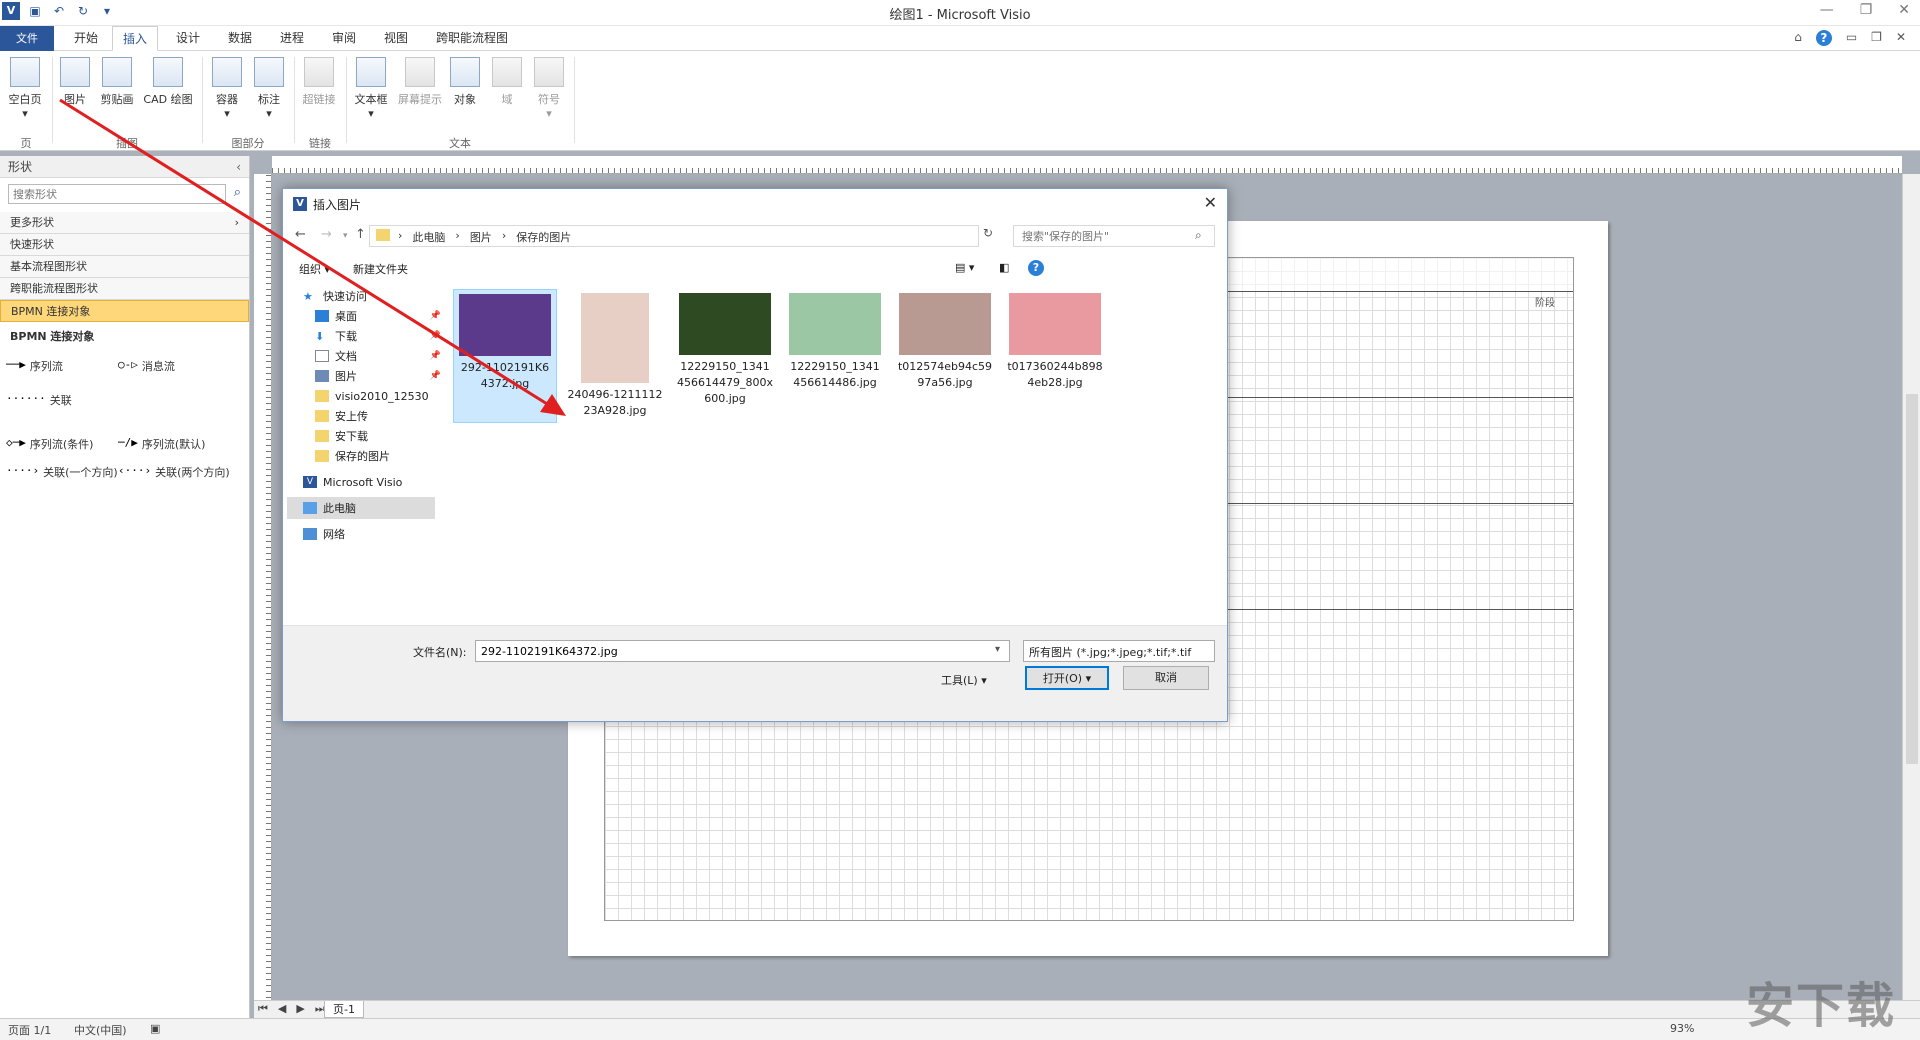  Describe the element at coordinates (63, 472) in the screenshot. I see `master-association-one: ····› 关联(一个方向)` at that location.